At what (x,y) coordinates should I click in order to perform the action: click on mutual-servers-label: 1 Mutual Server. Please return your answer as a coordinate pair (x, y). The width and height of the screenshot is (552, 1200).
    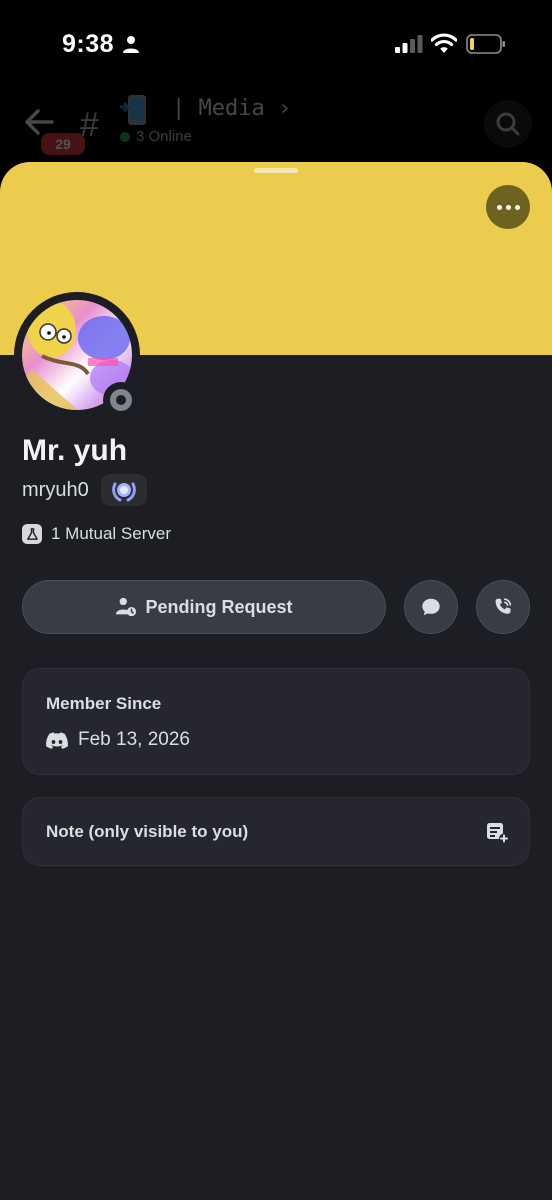
    Looking at the image, I should click on (111, 533).